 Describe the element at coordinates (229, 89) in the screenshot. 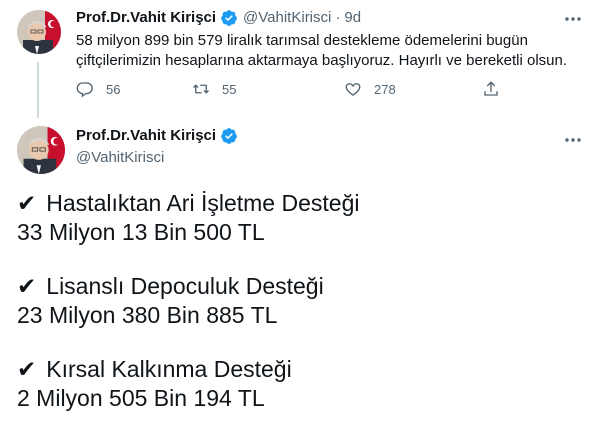

I see `retweet-count: 55` at that location.